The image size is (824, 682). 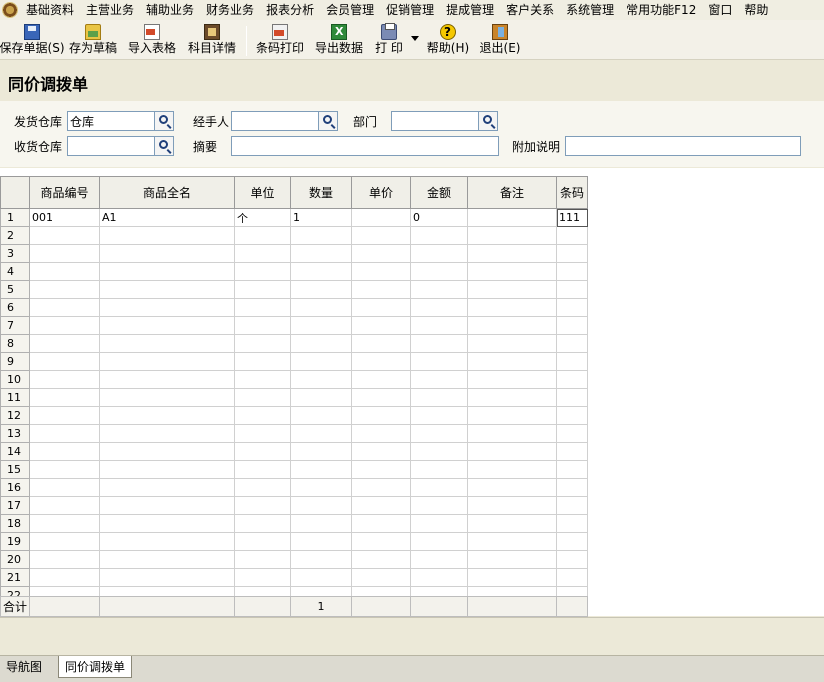 I want to click on table-row: 6, so click(x=294, y=307).